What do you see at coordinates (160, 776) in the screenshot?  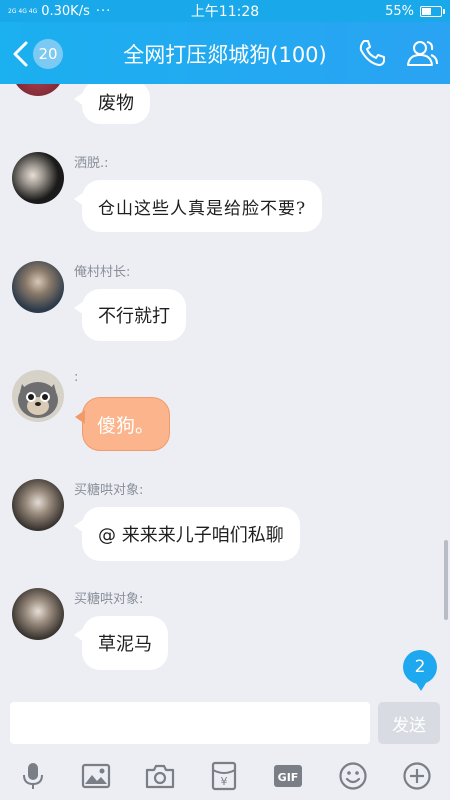 I see `camera-icon` at bounding box center [160, 776].